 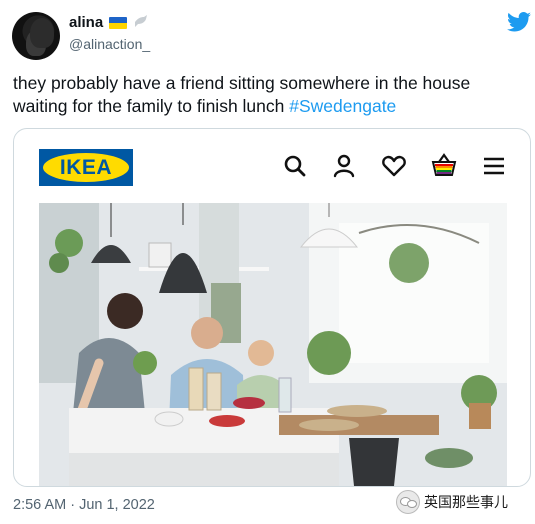 I want to click on menu-icon, so click(x=494, y=166).